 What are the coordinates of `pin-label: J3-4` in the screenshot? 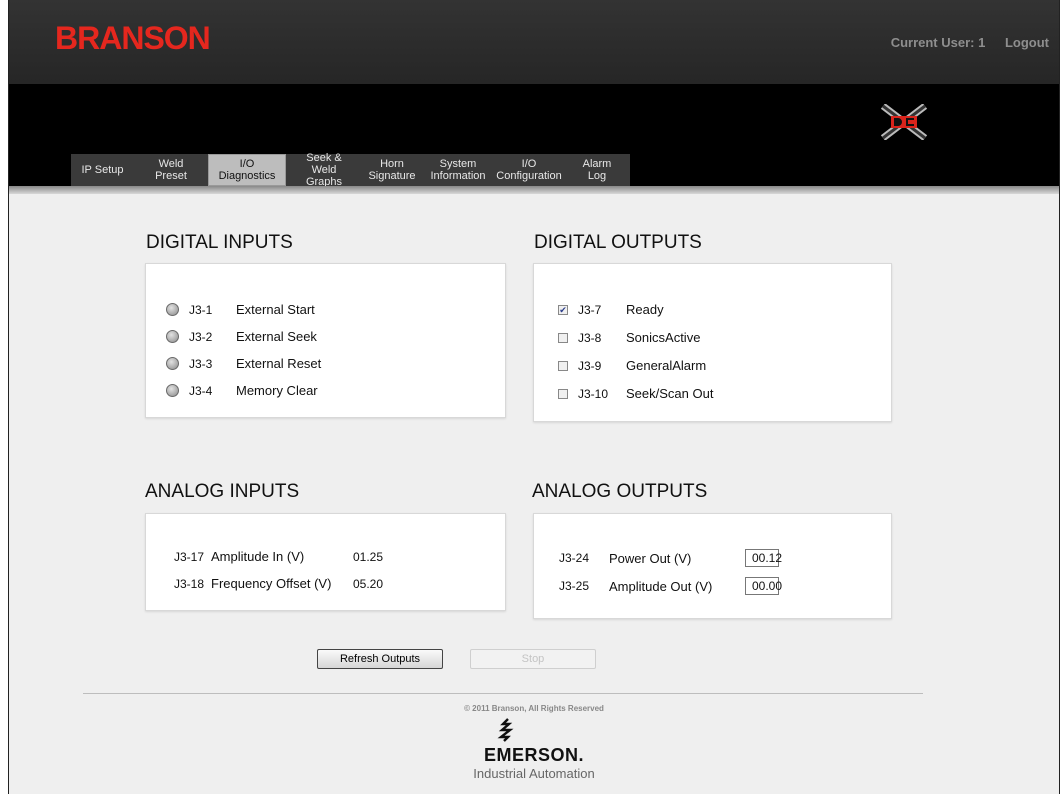 It's located at (201, 390).